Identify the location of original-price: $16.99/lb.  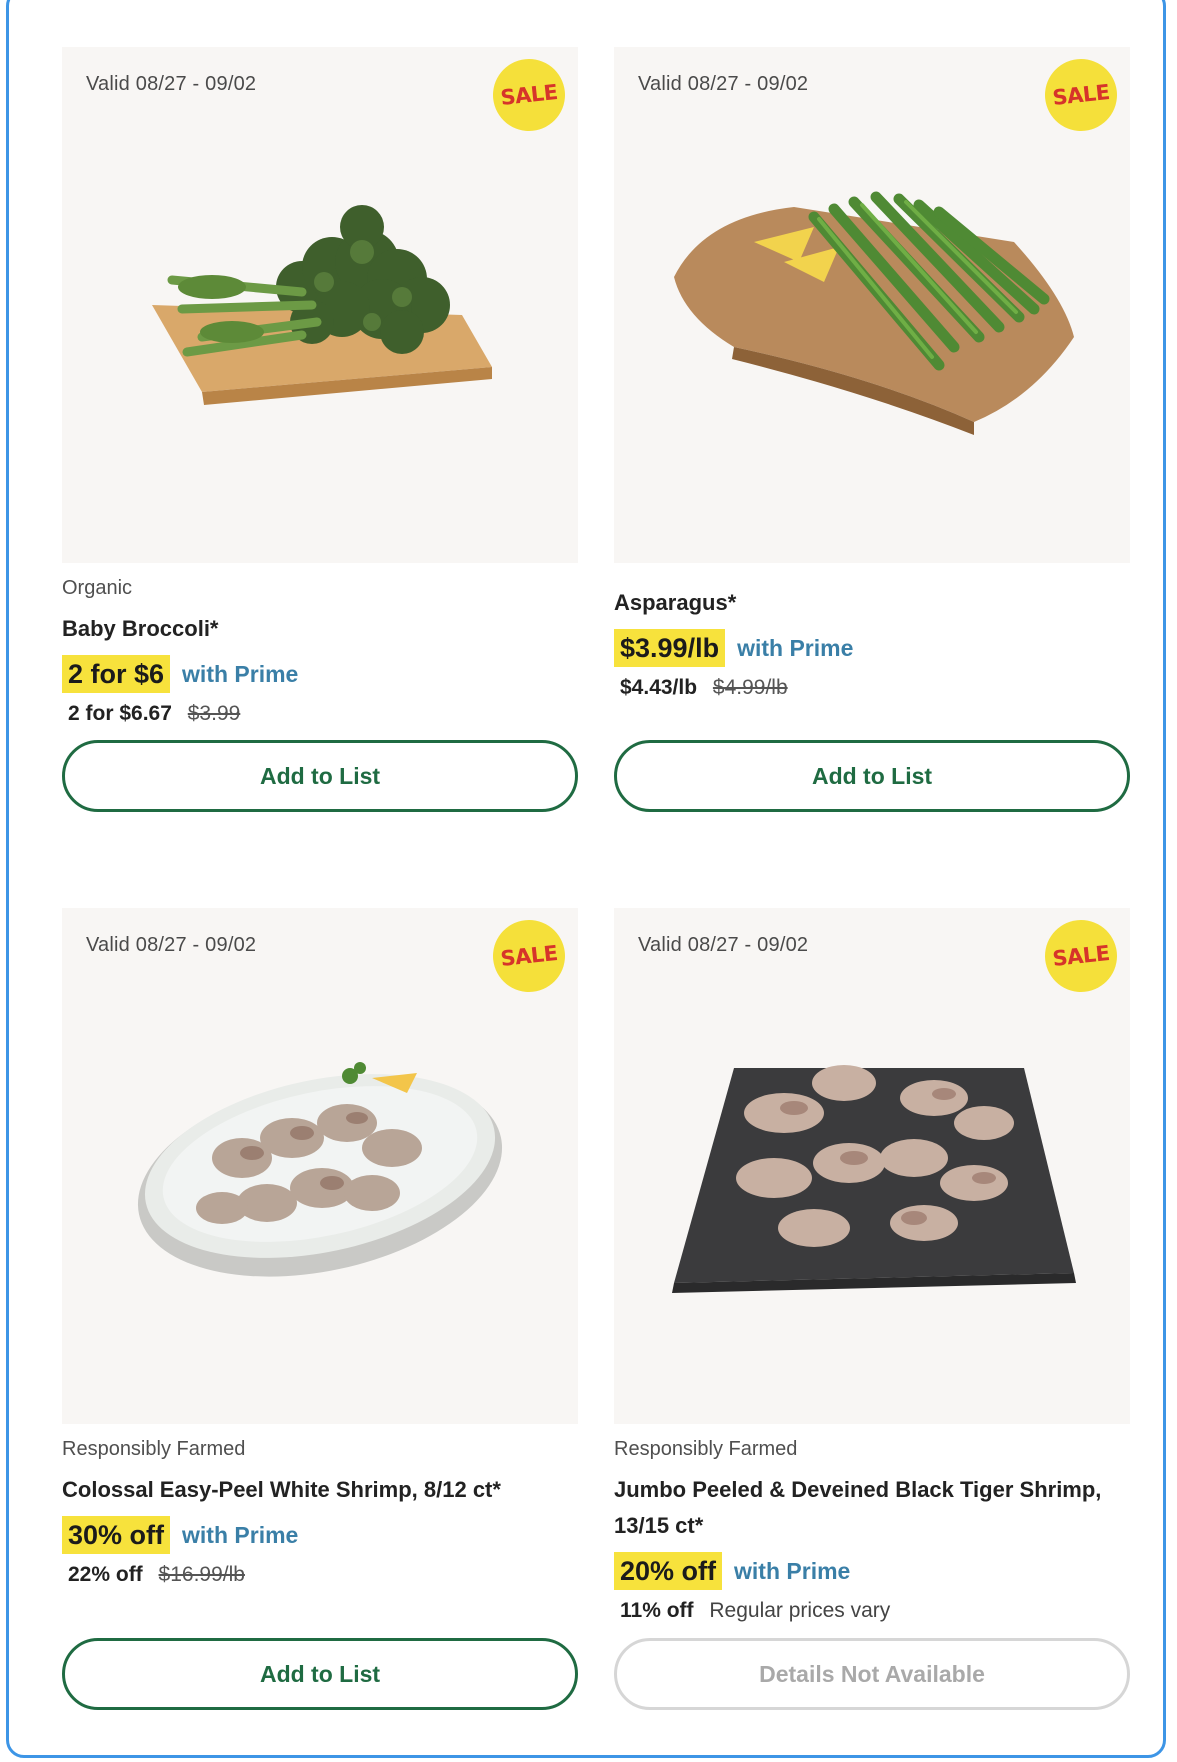
(201, 1574).